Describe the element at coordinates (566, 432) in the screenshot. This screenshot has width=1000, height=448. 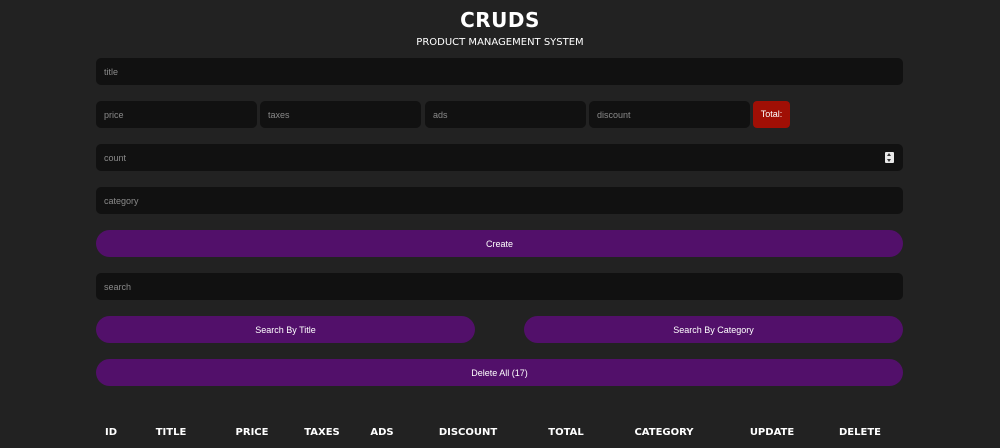
I see `column-header-total: TOTAL` at that location.